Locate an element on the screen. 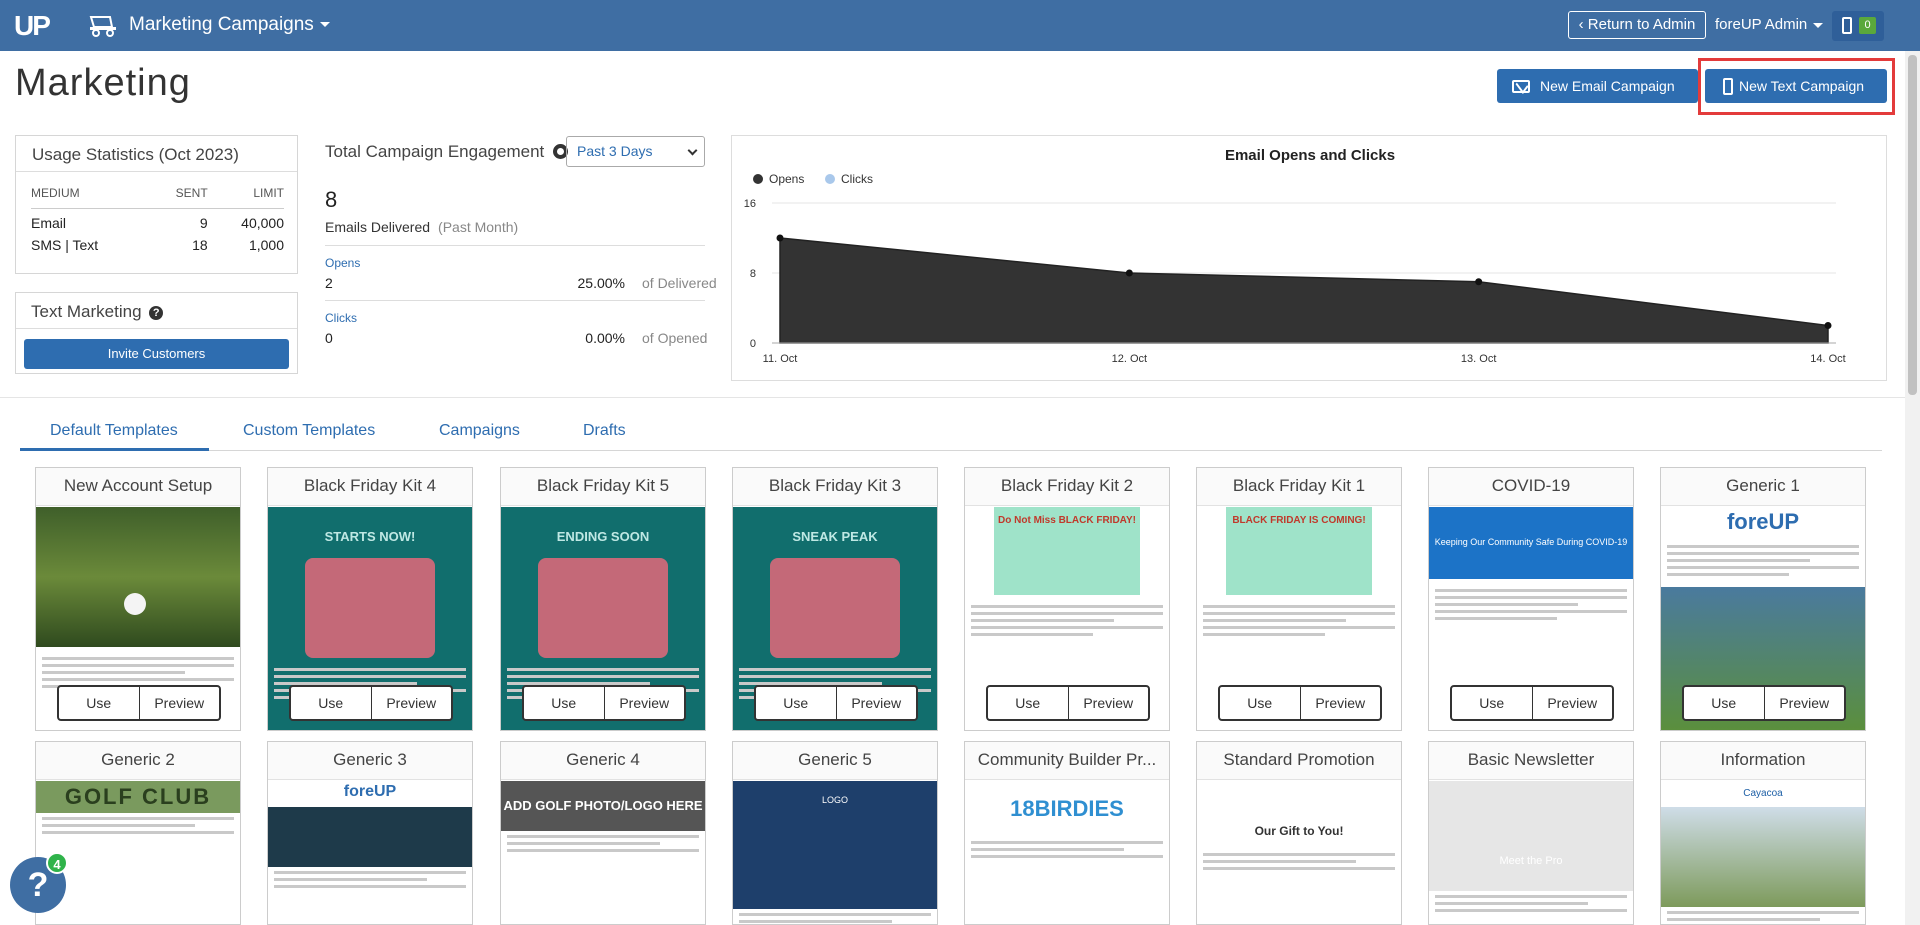  clicks-of-label: of Opened is located at coordinates (675, 338).